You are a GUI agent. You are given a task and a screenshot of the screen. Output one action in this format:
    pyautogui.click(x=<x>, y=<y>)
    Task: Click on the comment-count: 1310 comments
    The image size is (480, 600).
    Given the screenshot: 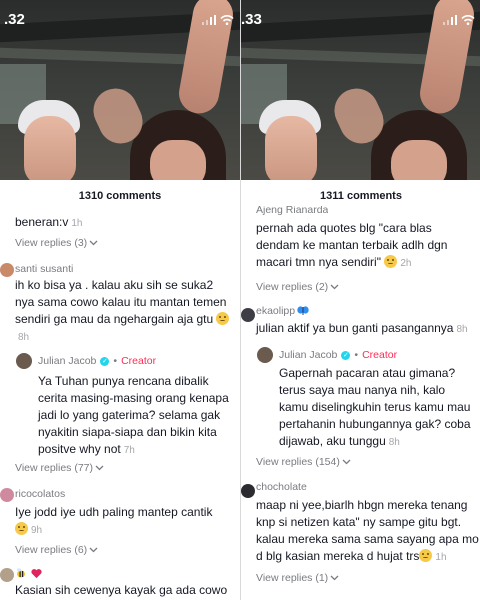 What is the action you would take?
    pyautogui.click(x=120, y=196)
    